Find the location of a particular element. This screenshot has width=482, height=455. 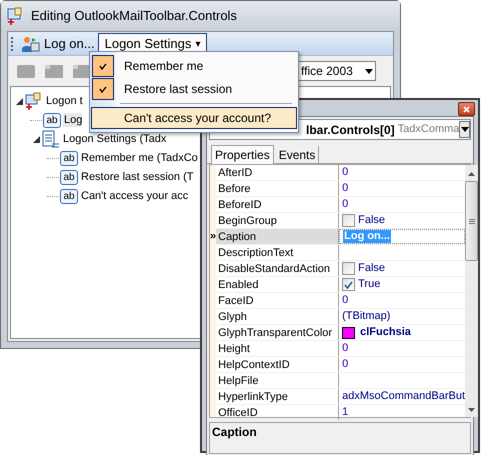

property-name: Before is located at coordinates (278, 188).